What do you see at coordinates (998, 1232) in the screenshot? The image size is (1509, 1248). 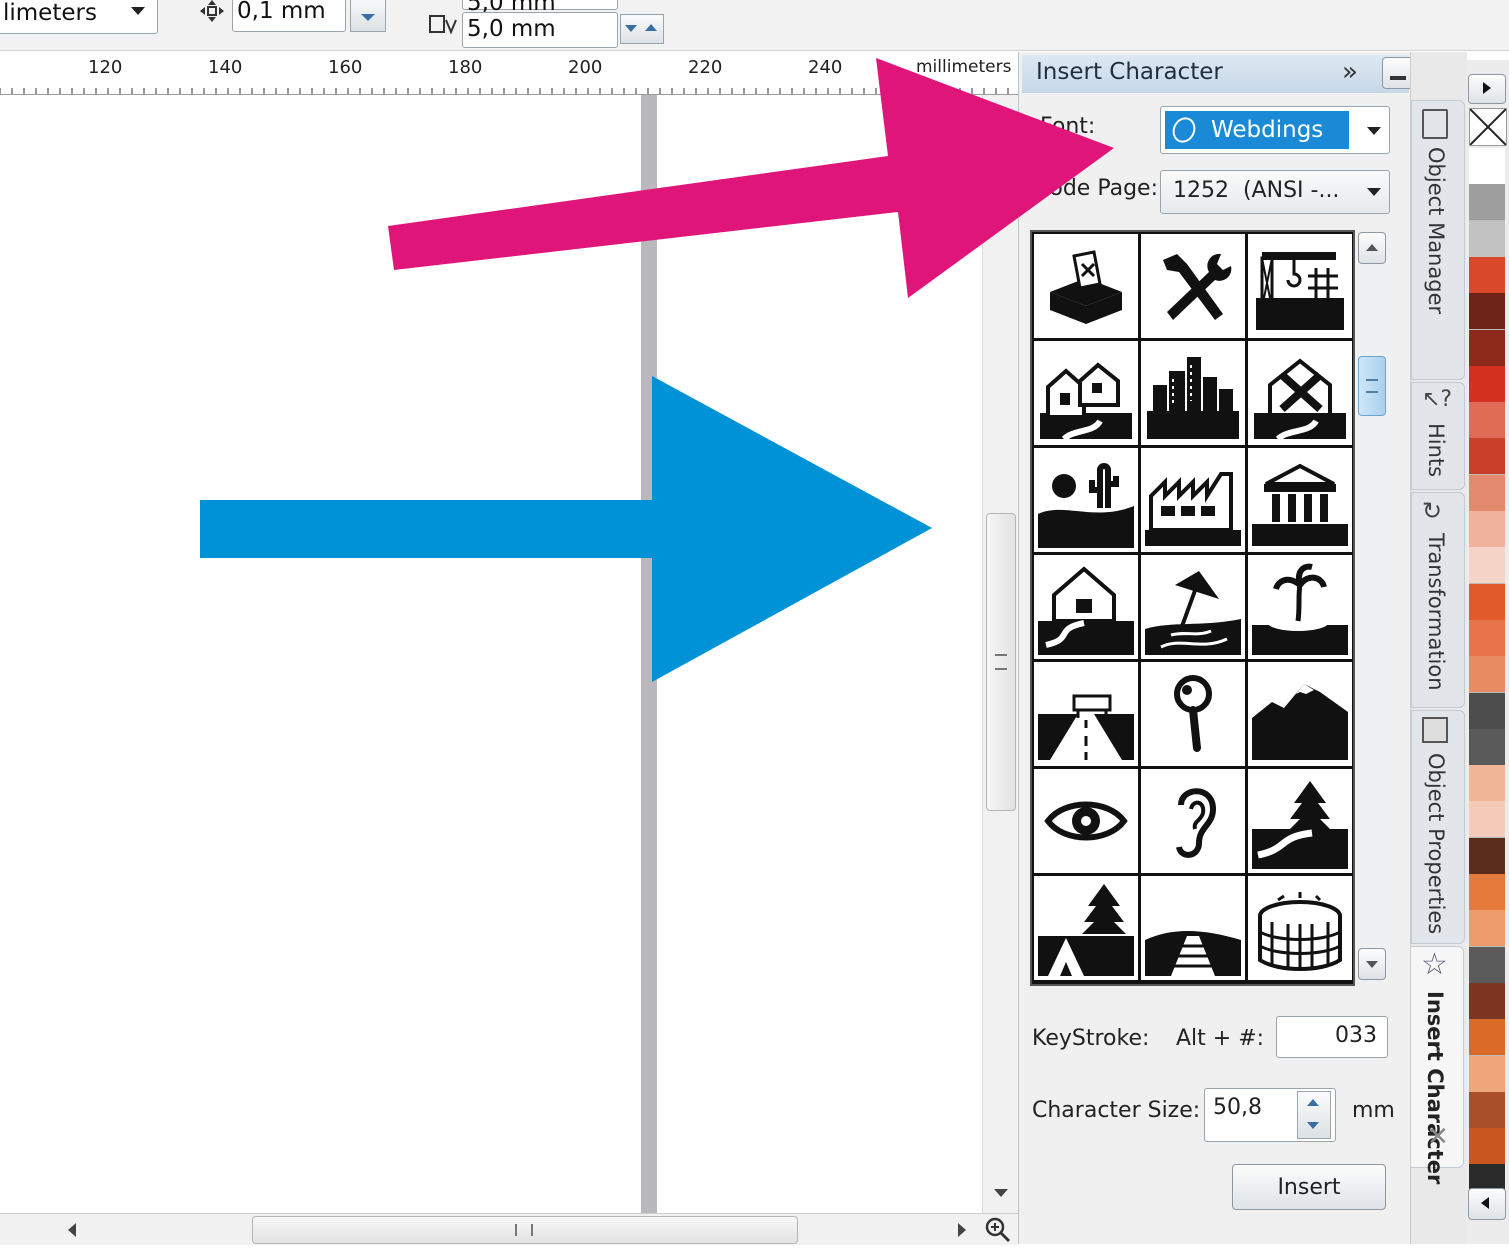 I see `zoom-icon` at bounding box center [998, 1232].